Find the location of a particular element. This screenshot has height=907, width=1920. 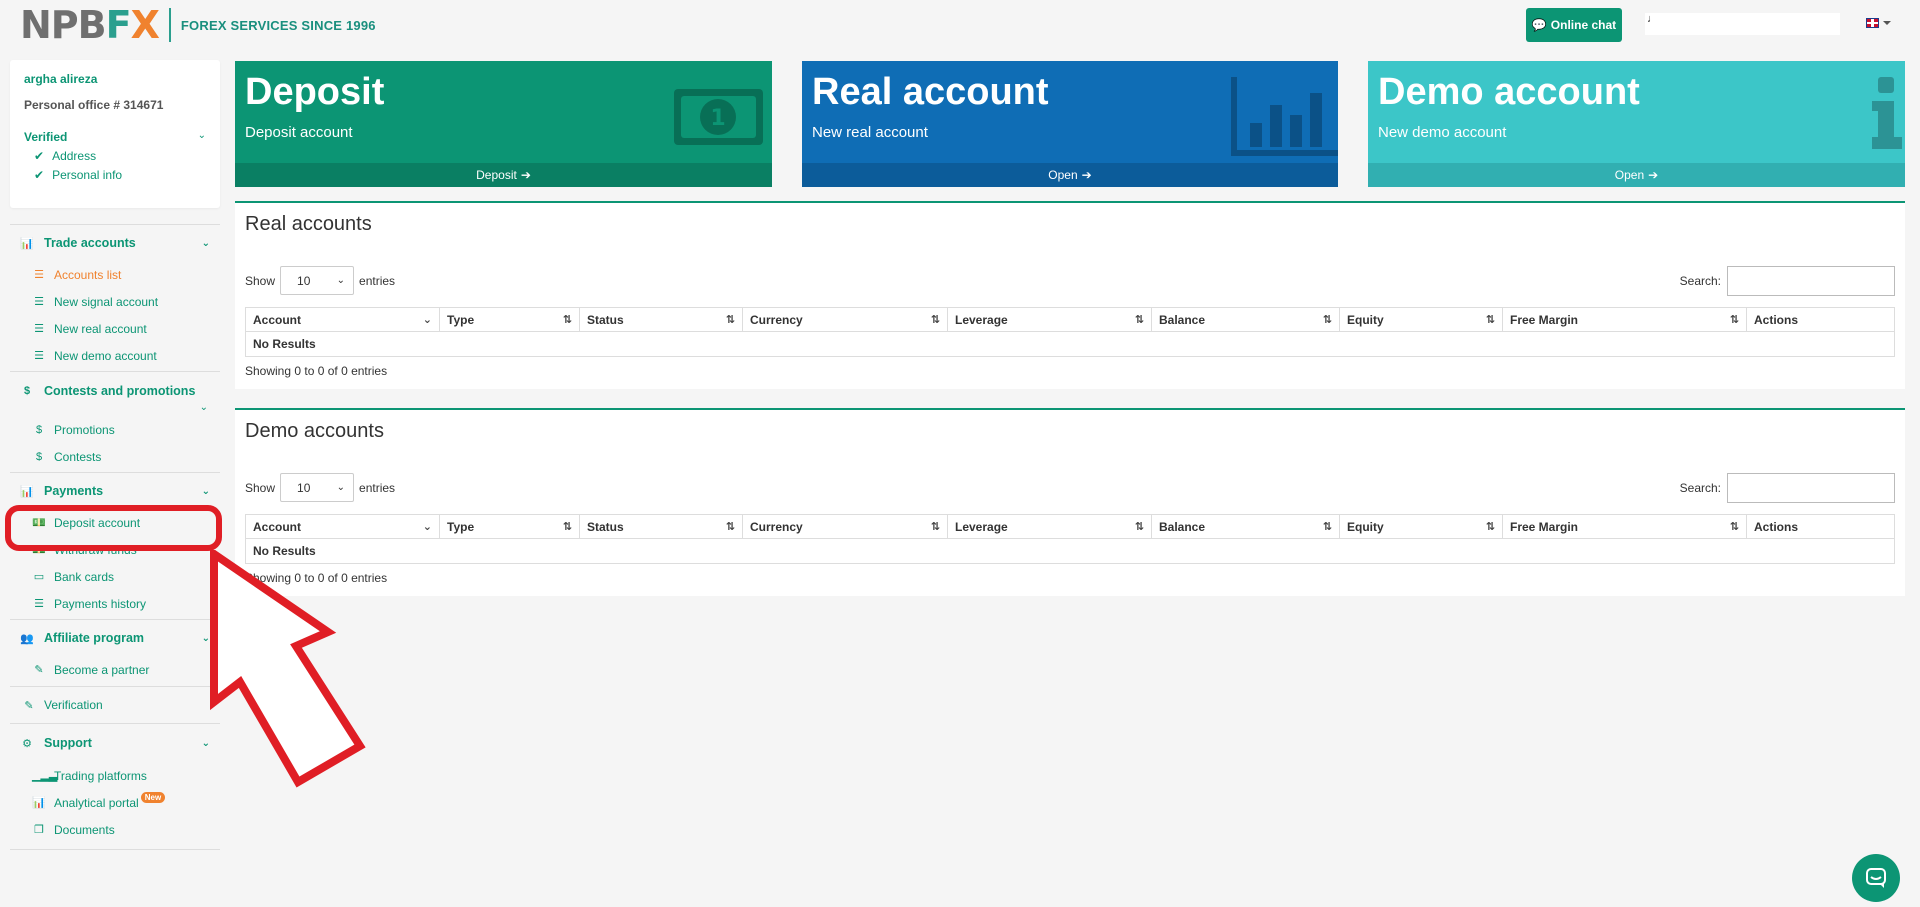

nav-head-trade-accounts: 📊 Trade accounts ⌄ is located at coordinates (115, 243).